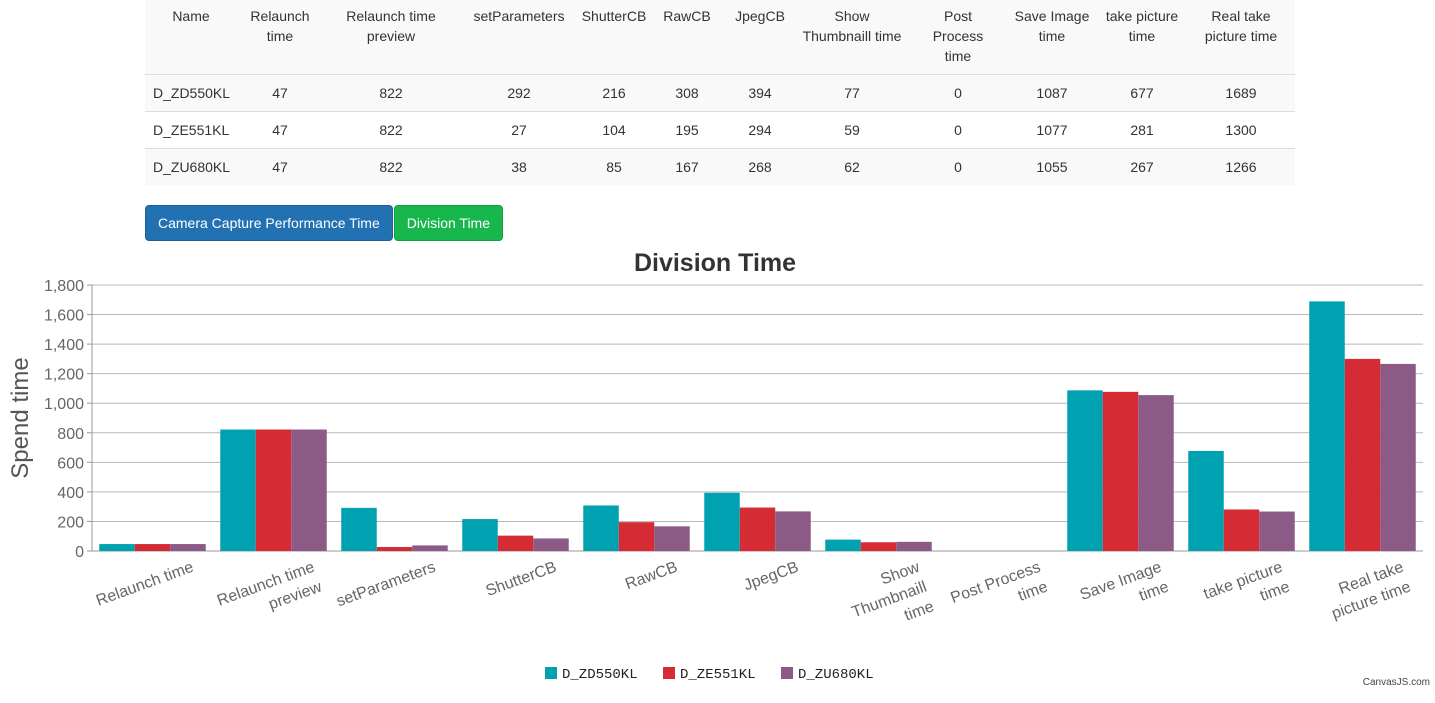 This screenshot has width=1435, height=703. What do you see at coordinates (852, 93) in the screenshot?
I see `table-cell: 77` at bounding box center [852, 93].